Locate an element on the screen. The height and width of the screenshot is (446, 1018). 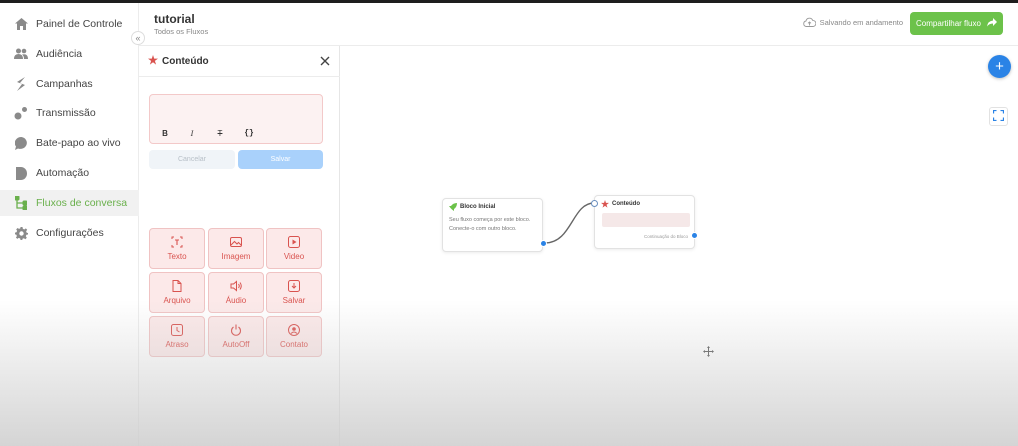
share-flow-label: Compartilhar fluxo is located at coordinates (948, 23).